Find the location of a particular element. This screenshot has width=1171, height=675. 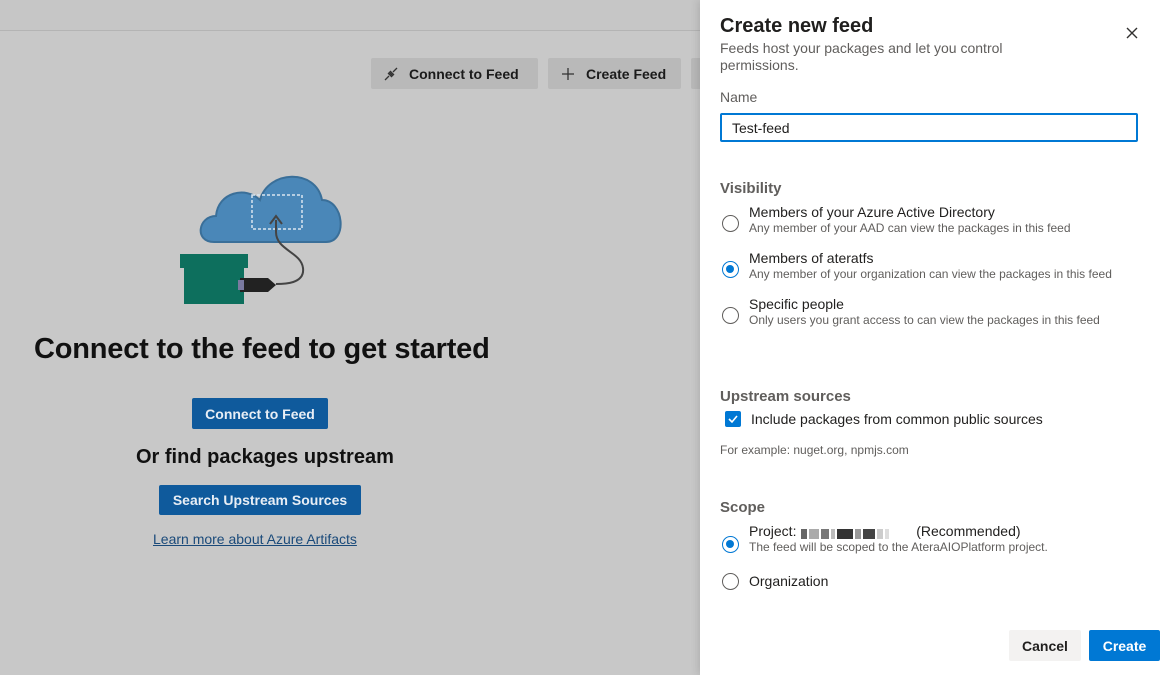

toolbar-create-feed-label: Create Feed is located at coordinates (626, 73).